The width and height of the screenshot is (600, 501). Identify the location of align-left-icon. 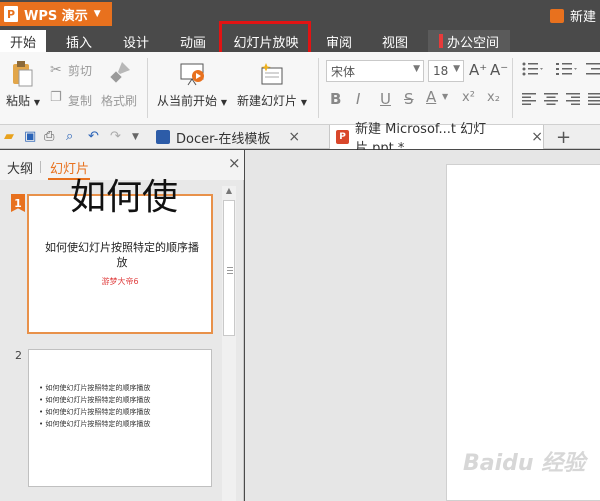
(529, 100).